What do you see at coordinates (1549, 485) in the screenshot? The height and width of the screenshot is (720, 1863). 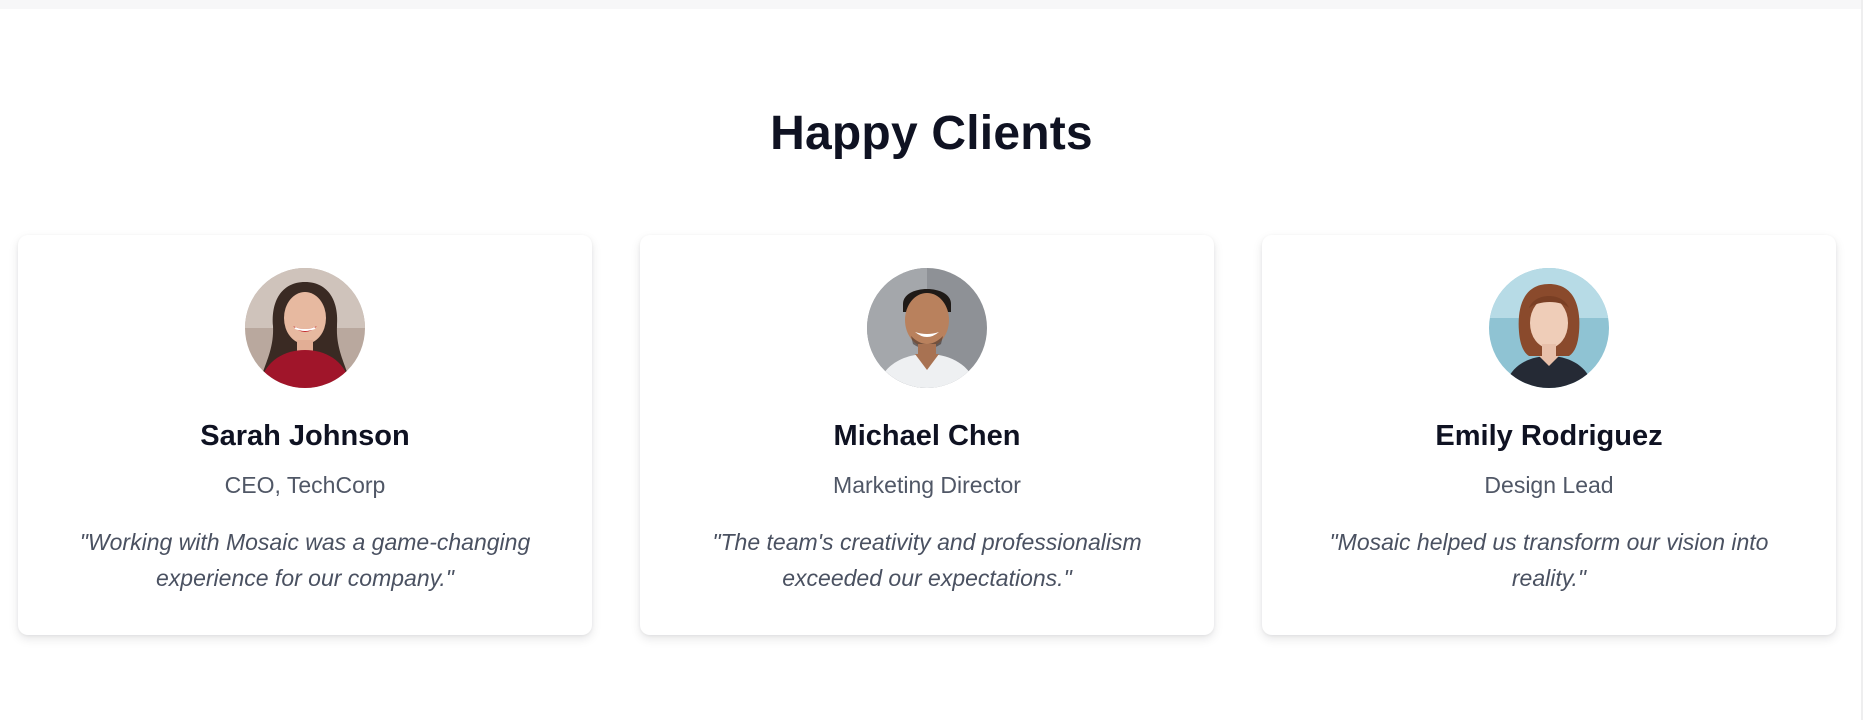 I see `client-role: Design Lead` at bounding box center [1549, 485].